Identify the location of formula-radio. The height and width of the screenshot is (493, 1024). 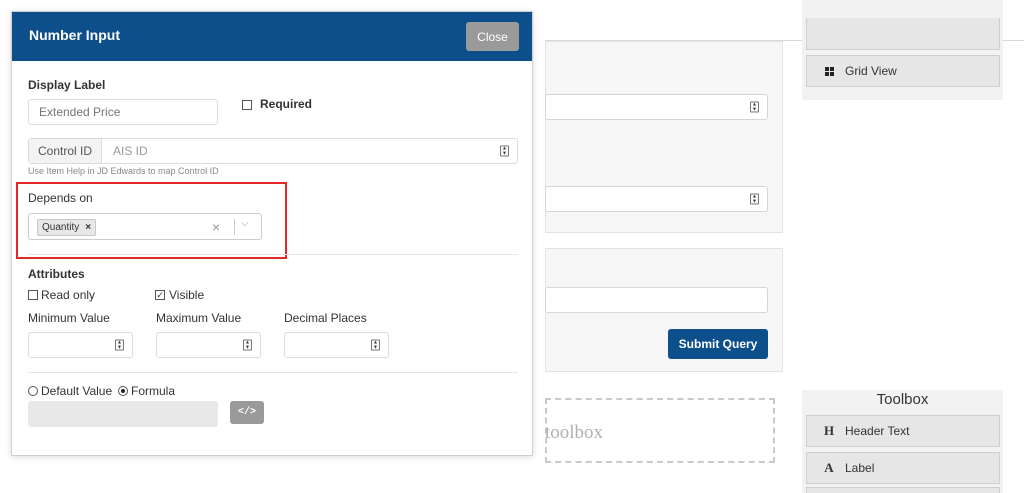
(123, 391).